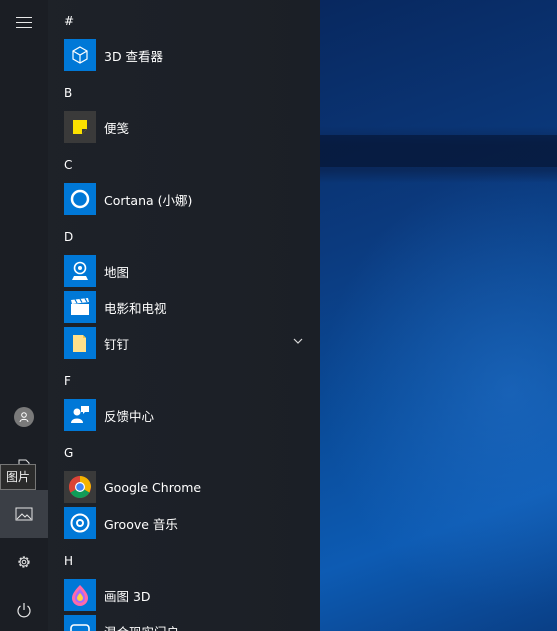 This screenshot has height=631, width=557. Describe the element at coordinates (184, 523) in the screenshot. I see `app-groove-music: Groove 音乐` at that location.